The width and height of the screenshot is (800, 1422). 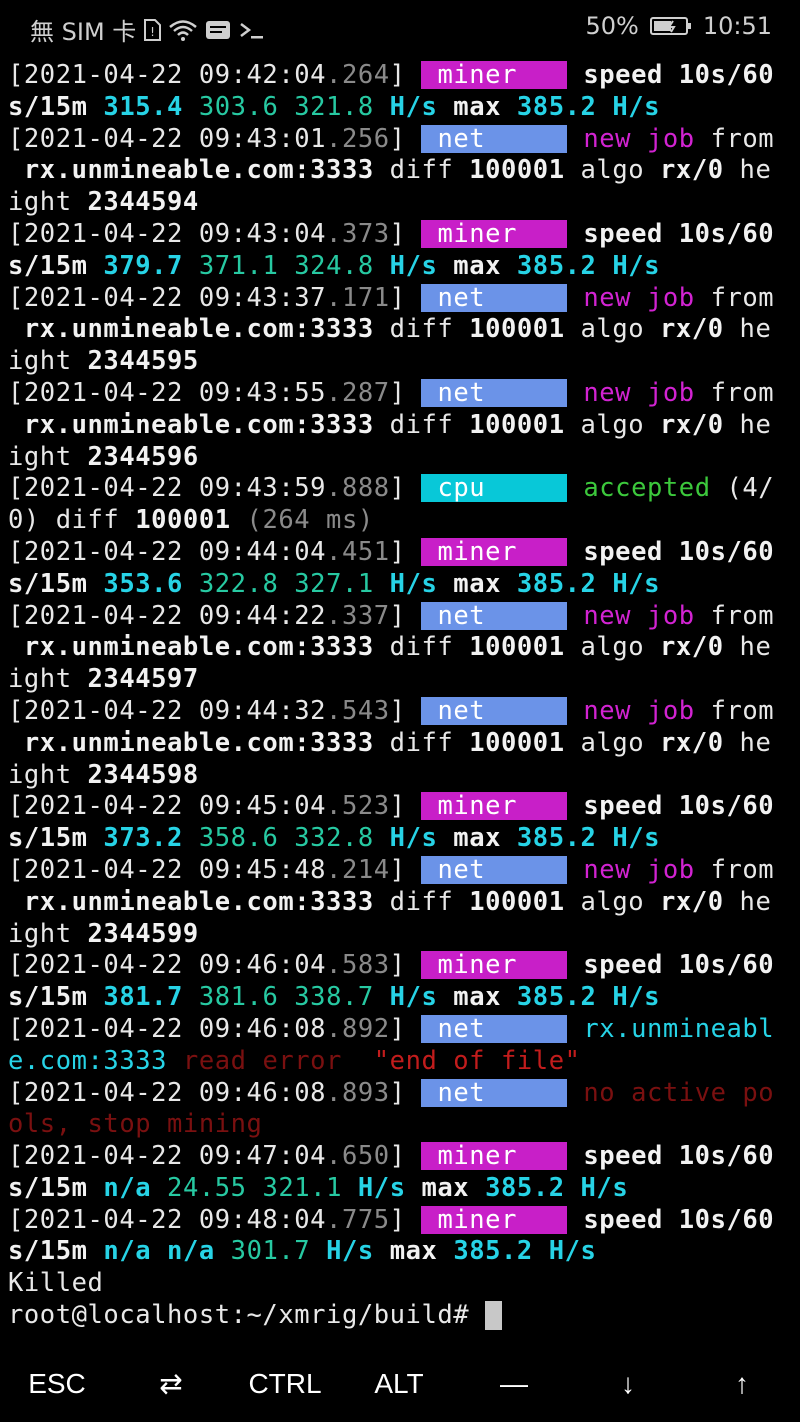 I want to click on message-icon, so click(x=218, y=30).